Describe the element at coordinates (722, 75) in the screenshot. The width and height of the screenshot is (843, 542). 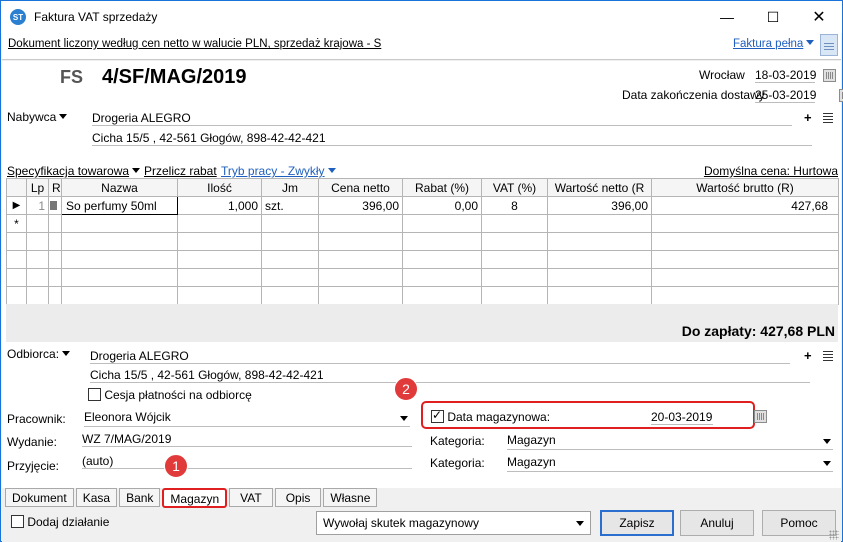
I see `place-field: Wrocław` at that location.